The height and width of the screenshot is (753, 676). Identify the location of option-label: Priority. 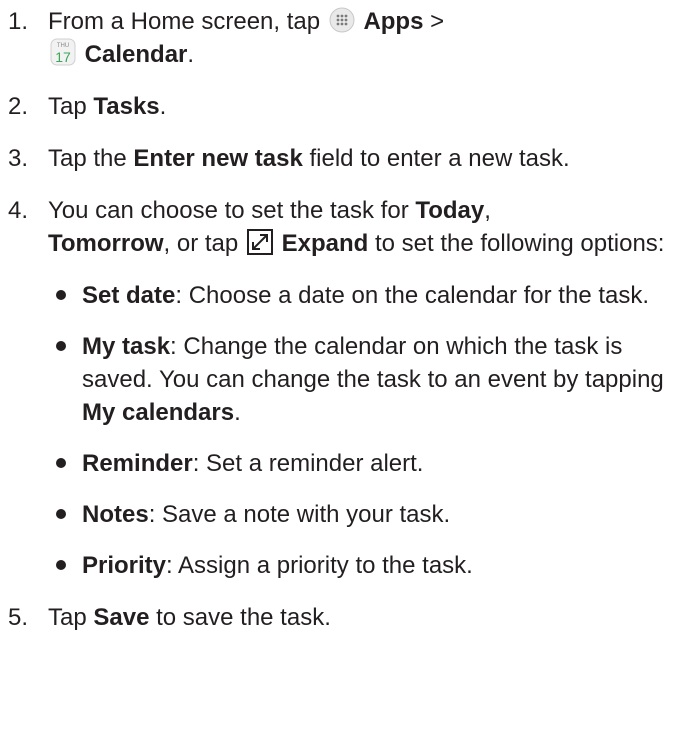
(124, 565).